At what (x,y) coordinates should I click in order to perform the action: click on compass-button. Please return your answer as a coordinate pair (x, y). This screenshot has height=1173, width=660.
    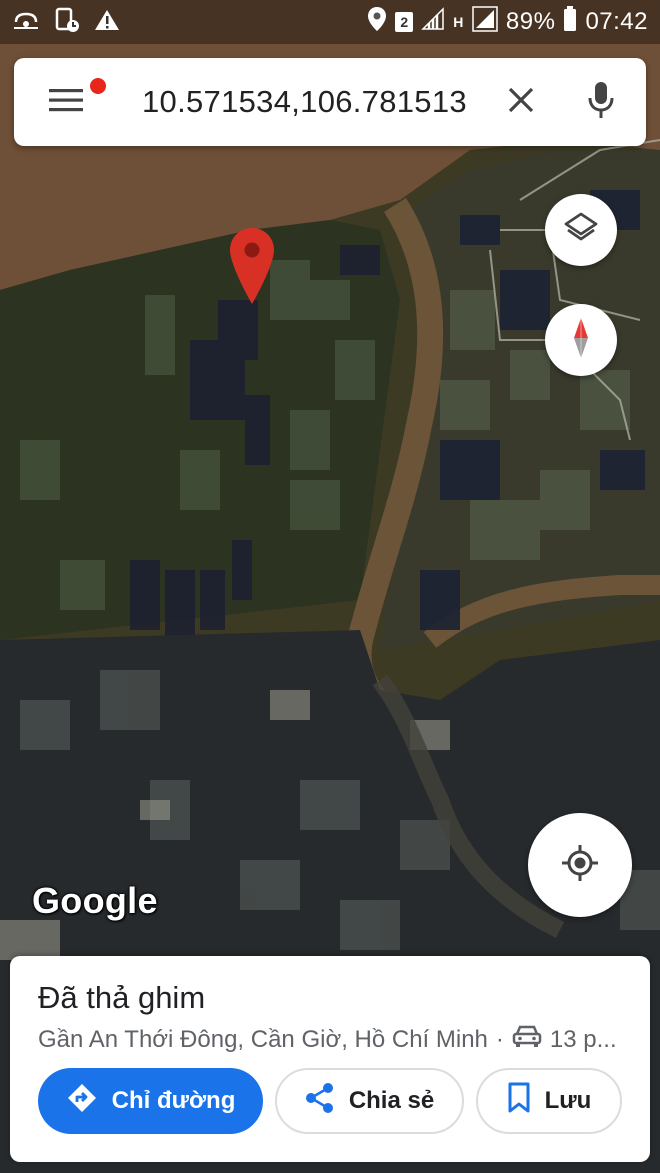
    Looking at the image, I should click on (581, 340).